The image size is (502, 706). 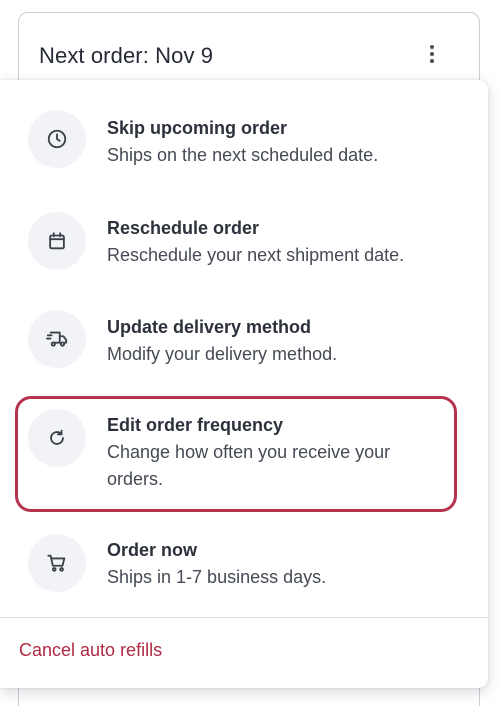 I want to click on clock-icon, so click(x=57, y=139).